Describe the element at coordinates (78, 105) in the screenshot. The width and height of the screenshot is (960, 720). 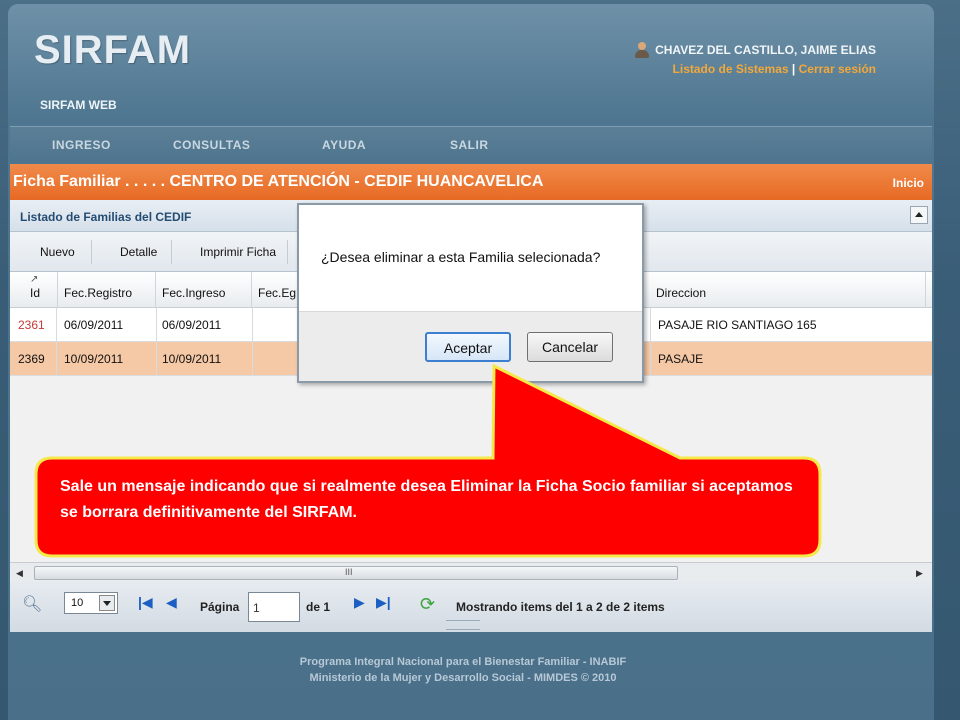
I see `app-subtitle: SIRFAM WEB` at that location.